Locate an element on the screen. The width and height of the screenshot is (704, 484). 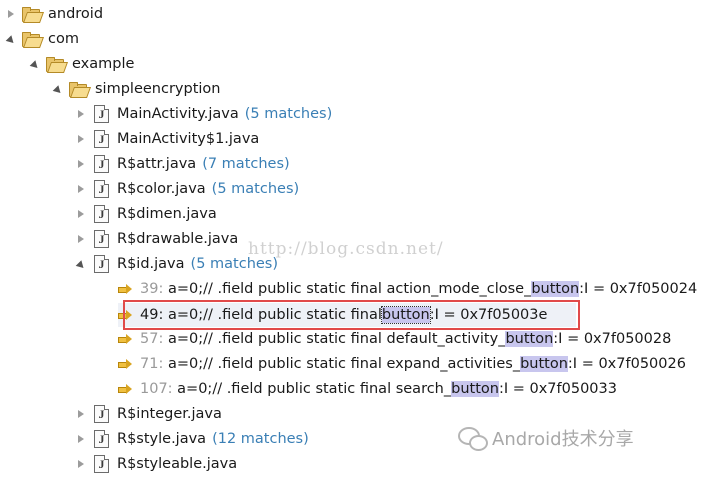
tree-node-example: example is located at coordinates (90, 64).